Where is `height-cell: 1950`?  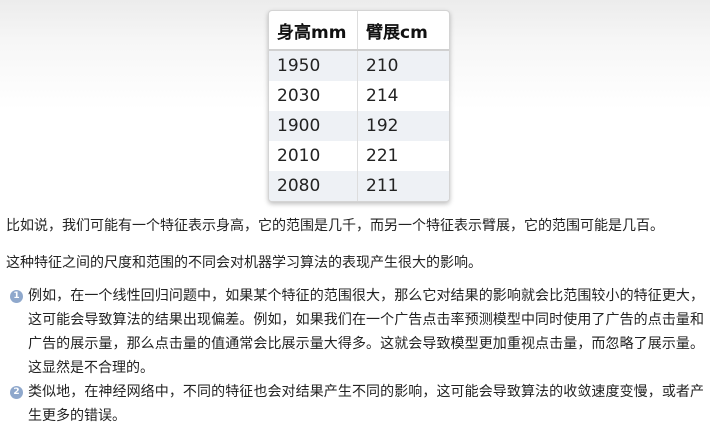
height-cell: 1950 is located at coordinates (313, 65).